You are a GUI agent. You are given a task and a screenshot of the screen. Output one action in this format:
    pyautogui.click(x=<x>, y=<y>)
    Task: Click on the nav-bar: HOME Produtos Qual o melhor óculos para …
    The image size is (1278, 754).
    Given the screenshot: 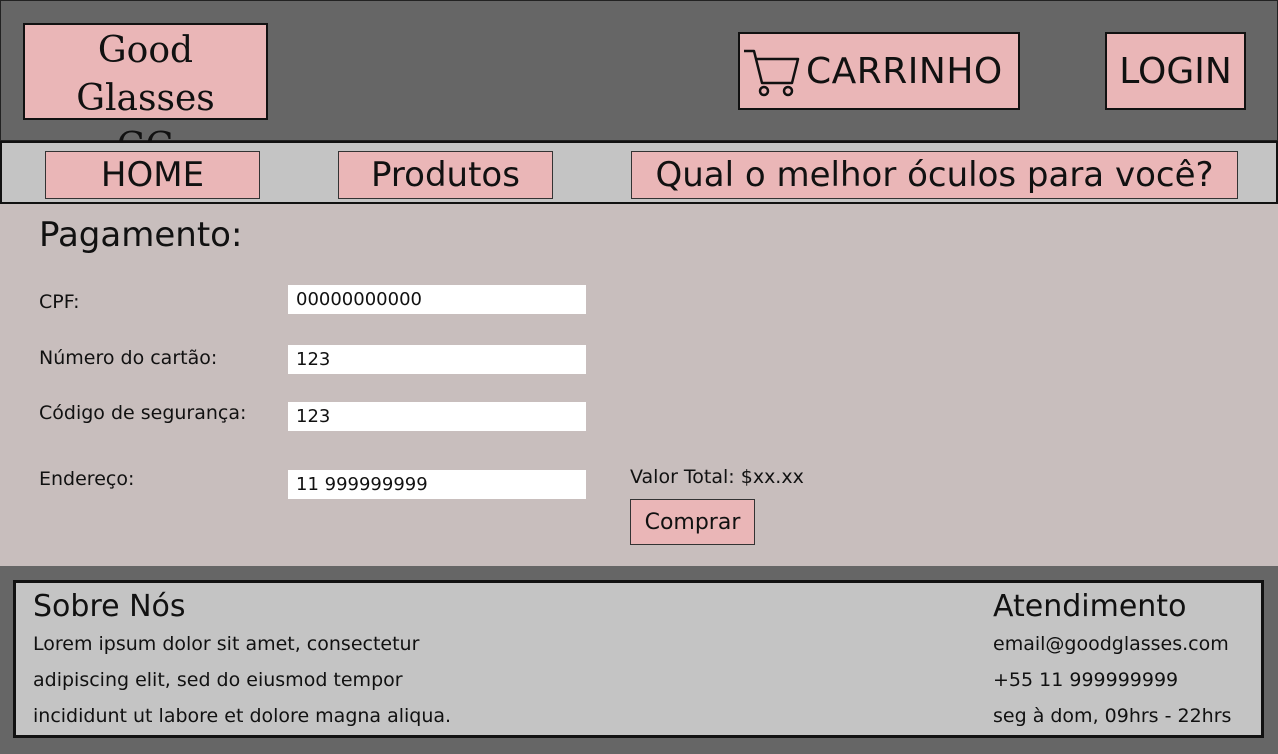 What is the action you would take?
    pyautogui.click(x=639, y=172)
    